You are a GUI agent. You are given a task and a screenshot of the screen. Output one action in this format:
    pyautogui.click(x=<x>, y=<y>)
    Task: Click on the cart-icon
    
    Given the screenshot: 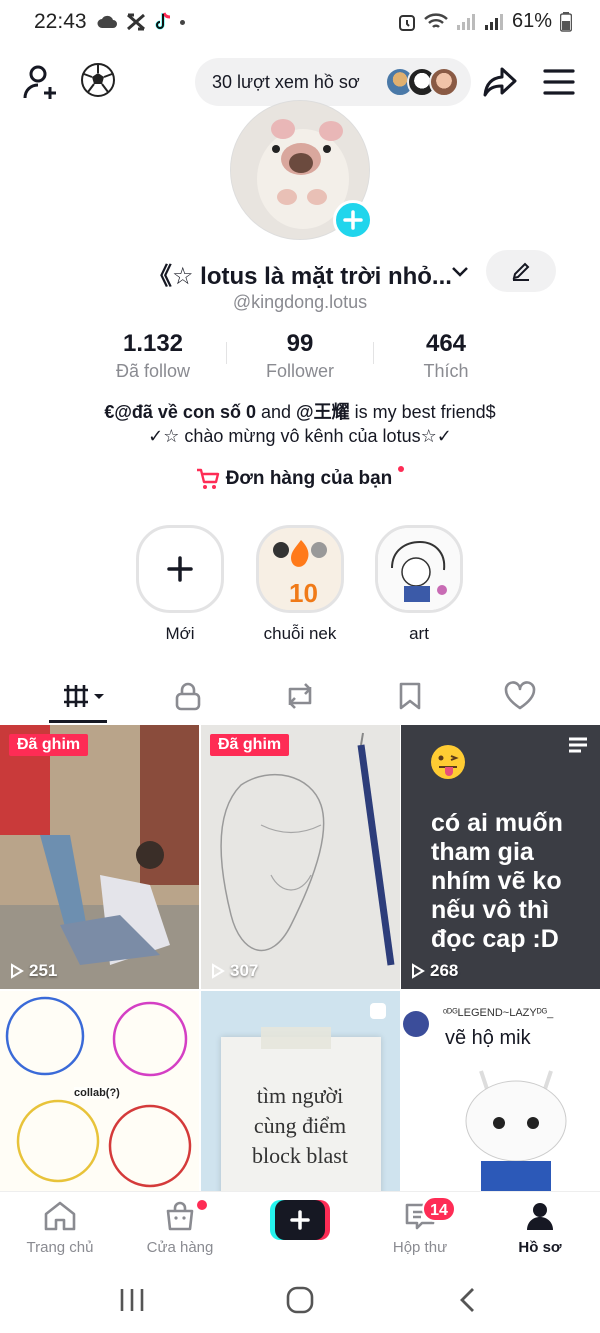 What is the action you would take?
    pyautogui.click(x=207, y=478)
    